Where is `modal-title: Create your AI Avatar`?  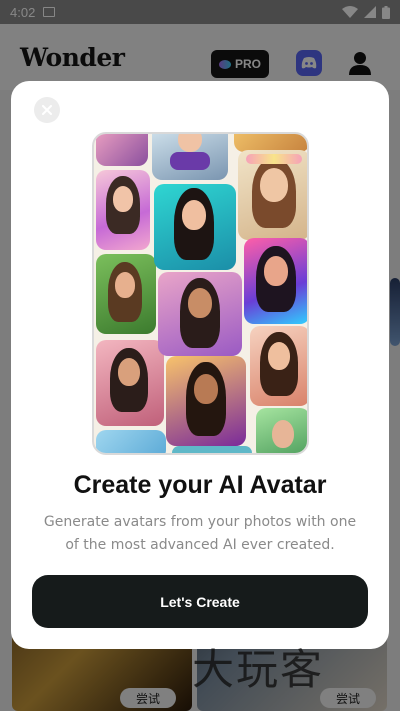
modal-title: Create your AI Avatar is located at coordinates (200, 485).